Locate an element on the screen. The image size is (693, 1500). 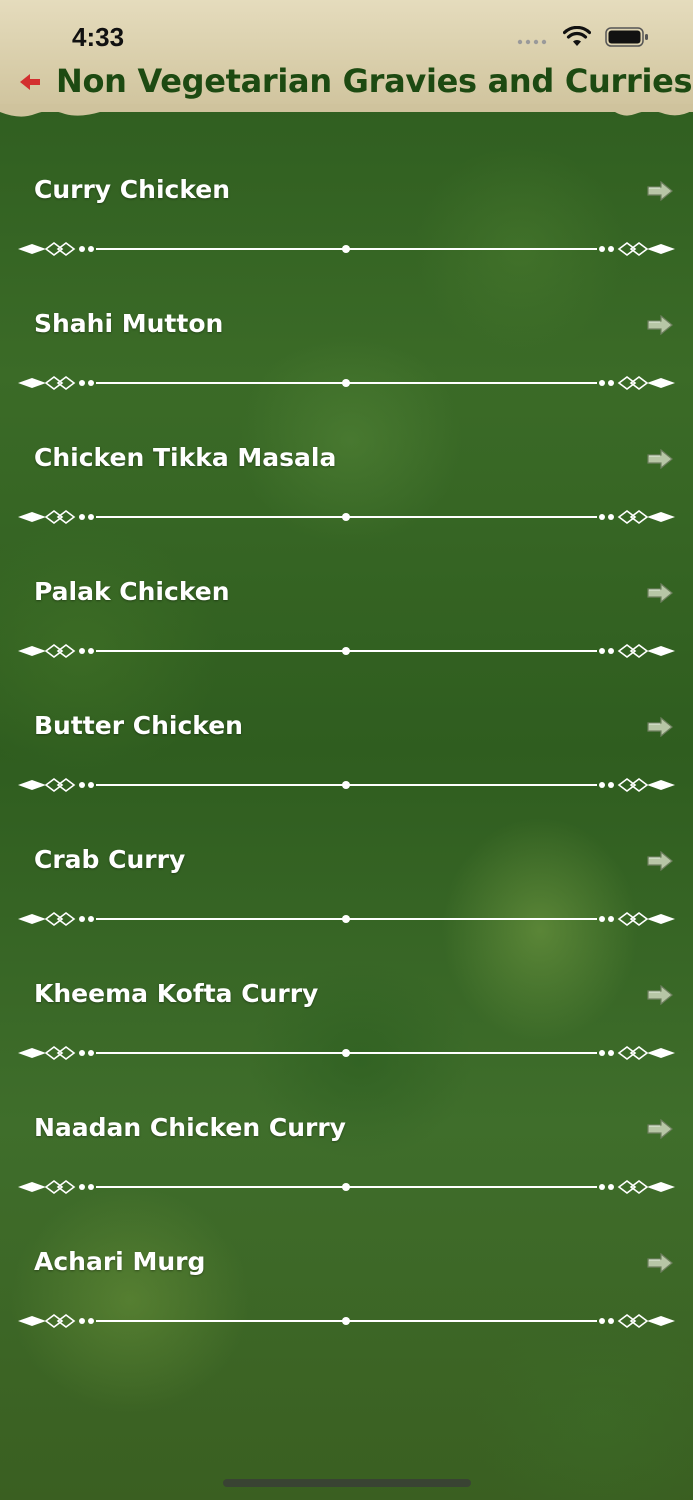
list-item: Palak Chicken is located at coordinates (346, 603).